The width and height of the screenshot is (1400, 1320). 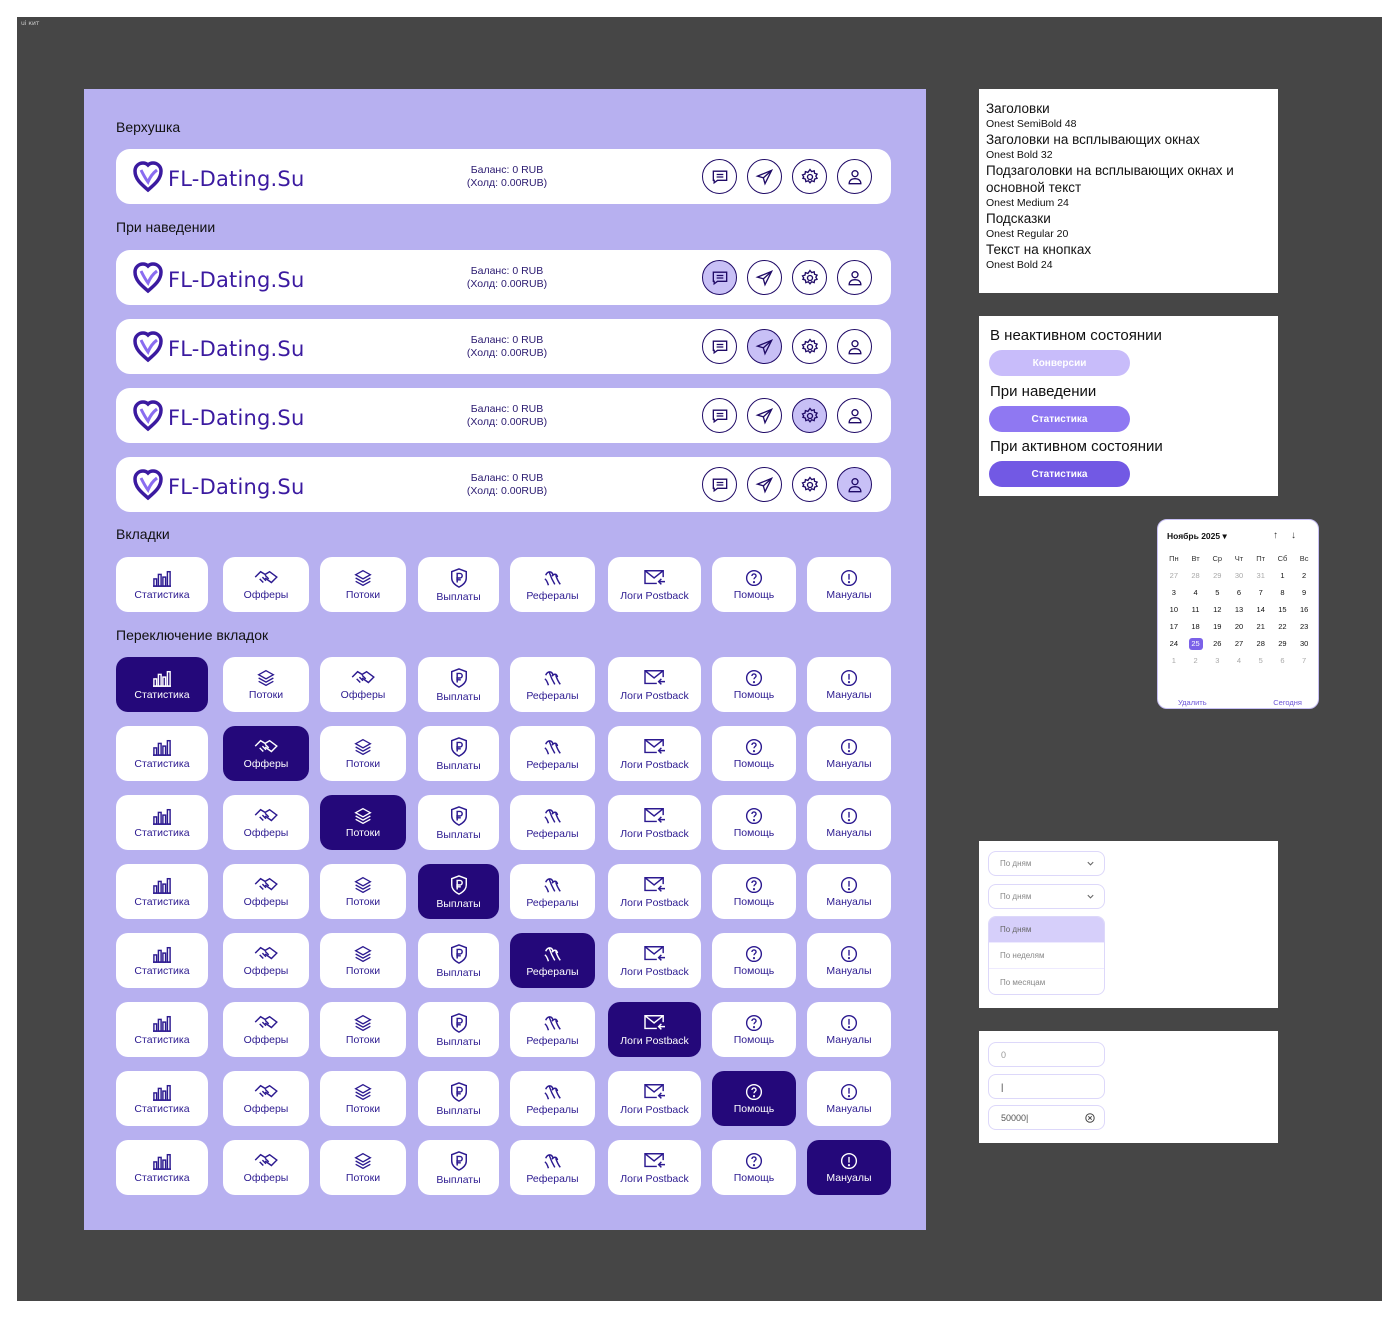 I want to click on arrow-up-icon: ↑, so click(x=1275, y=535).